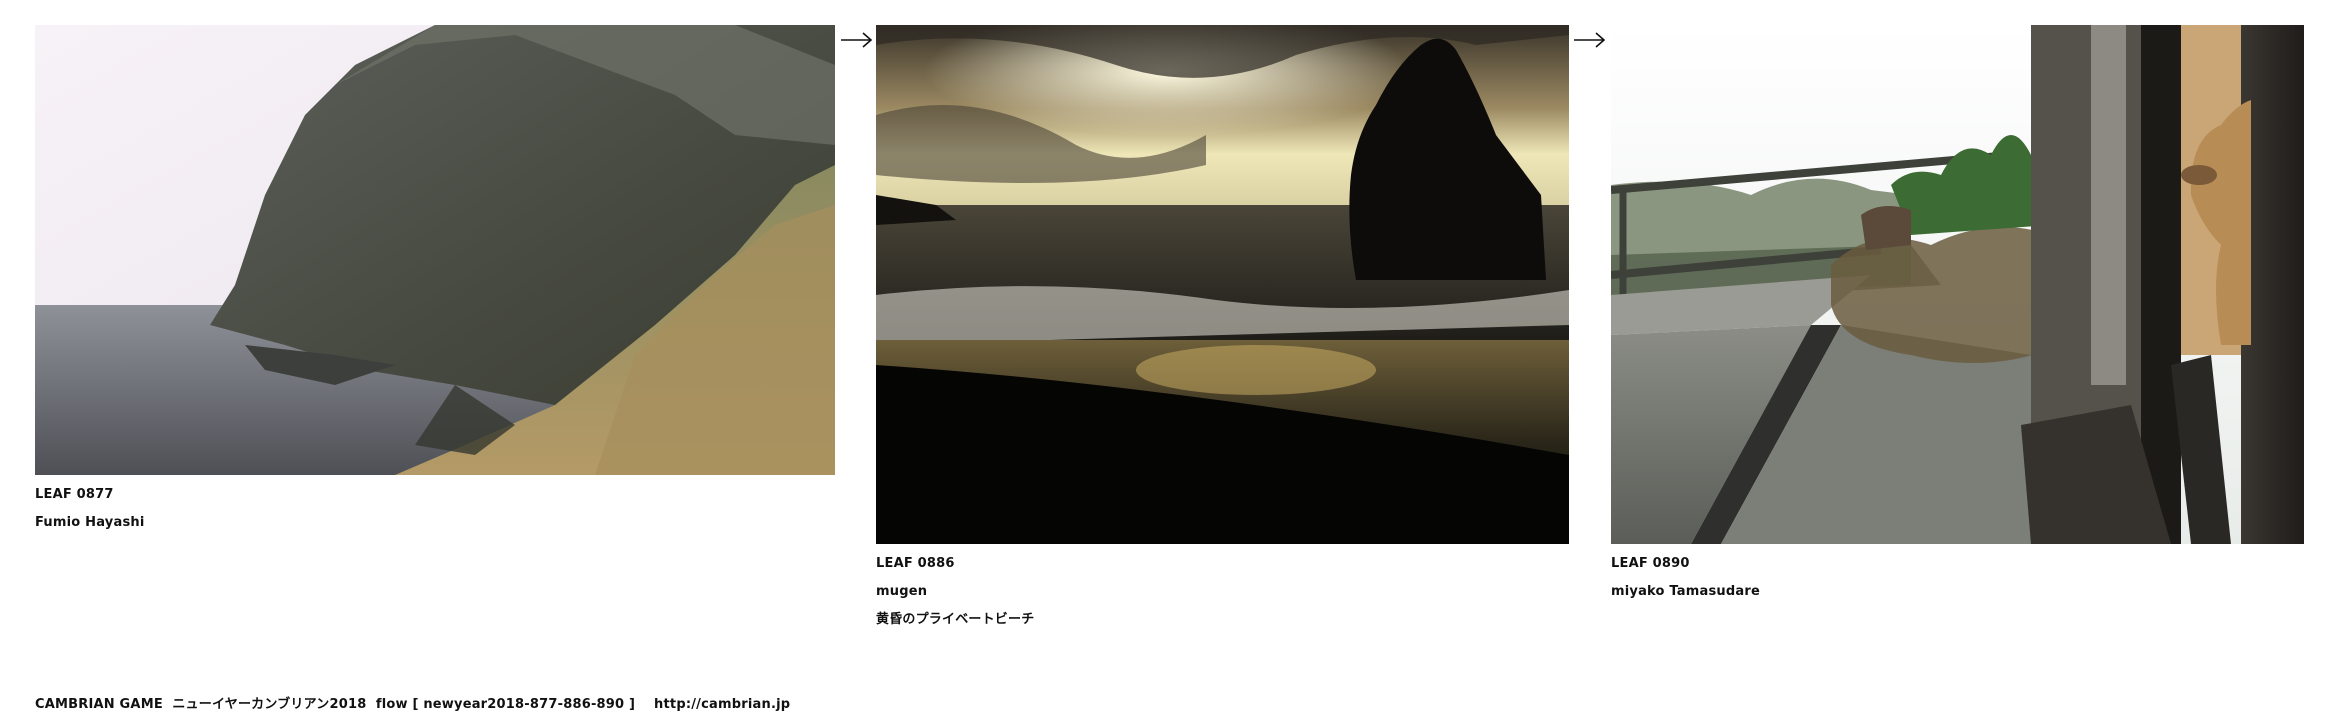 The image size is (2338, 726). Describe the element at coordinates (1685, 591) in the screenshot. I see `leaf-author-label: miyako Tamasudare` at that location.